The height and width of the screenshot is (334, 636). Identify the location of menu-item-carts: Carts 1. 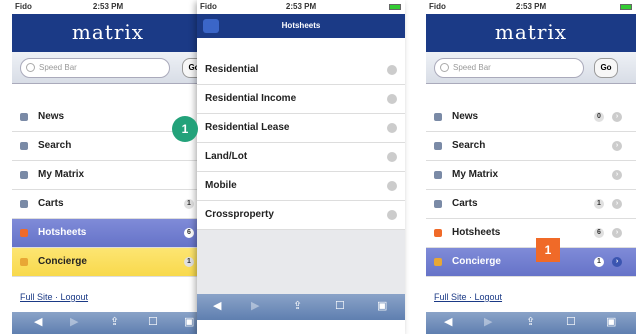
(108, 204).